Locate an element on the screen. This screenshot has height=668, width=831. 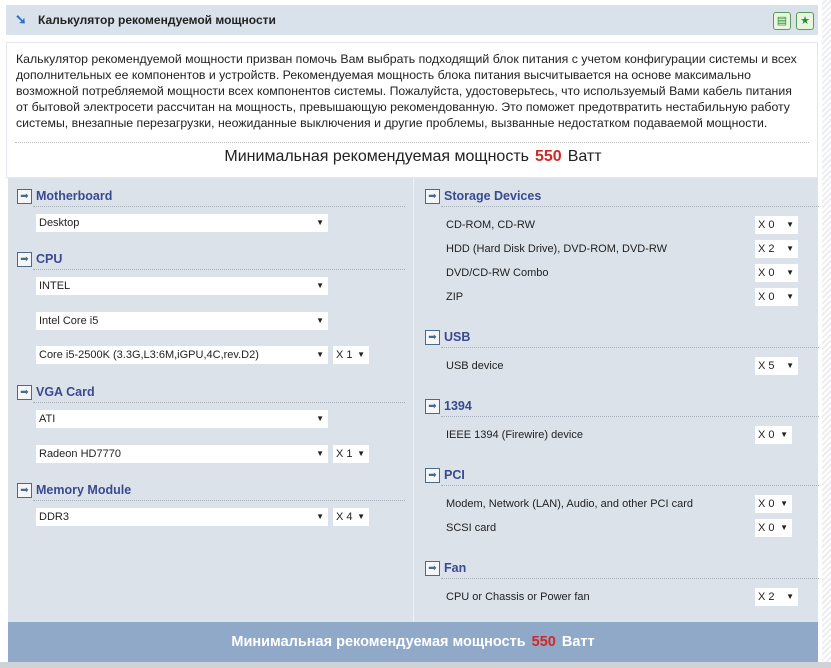
memory-qty-select: X 4 ▼ is located at coordinates (351, 517).